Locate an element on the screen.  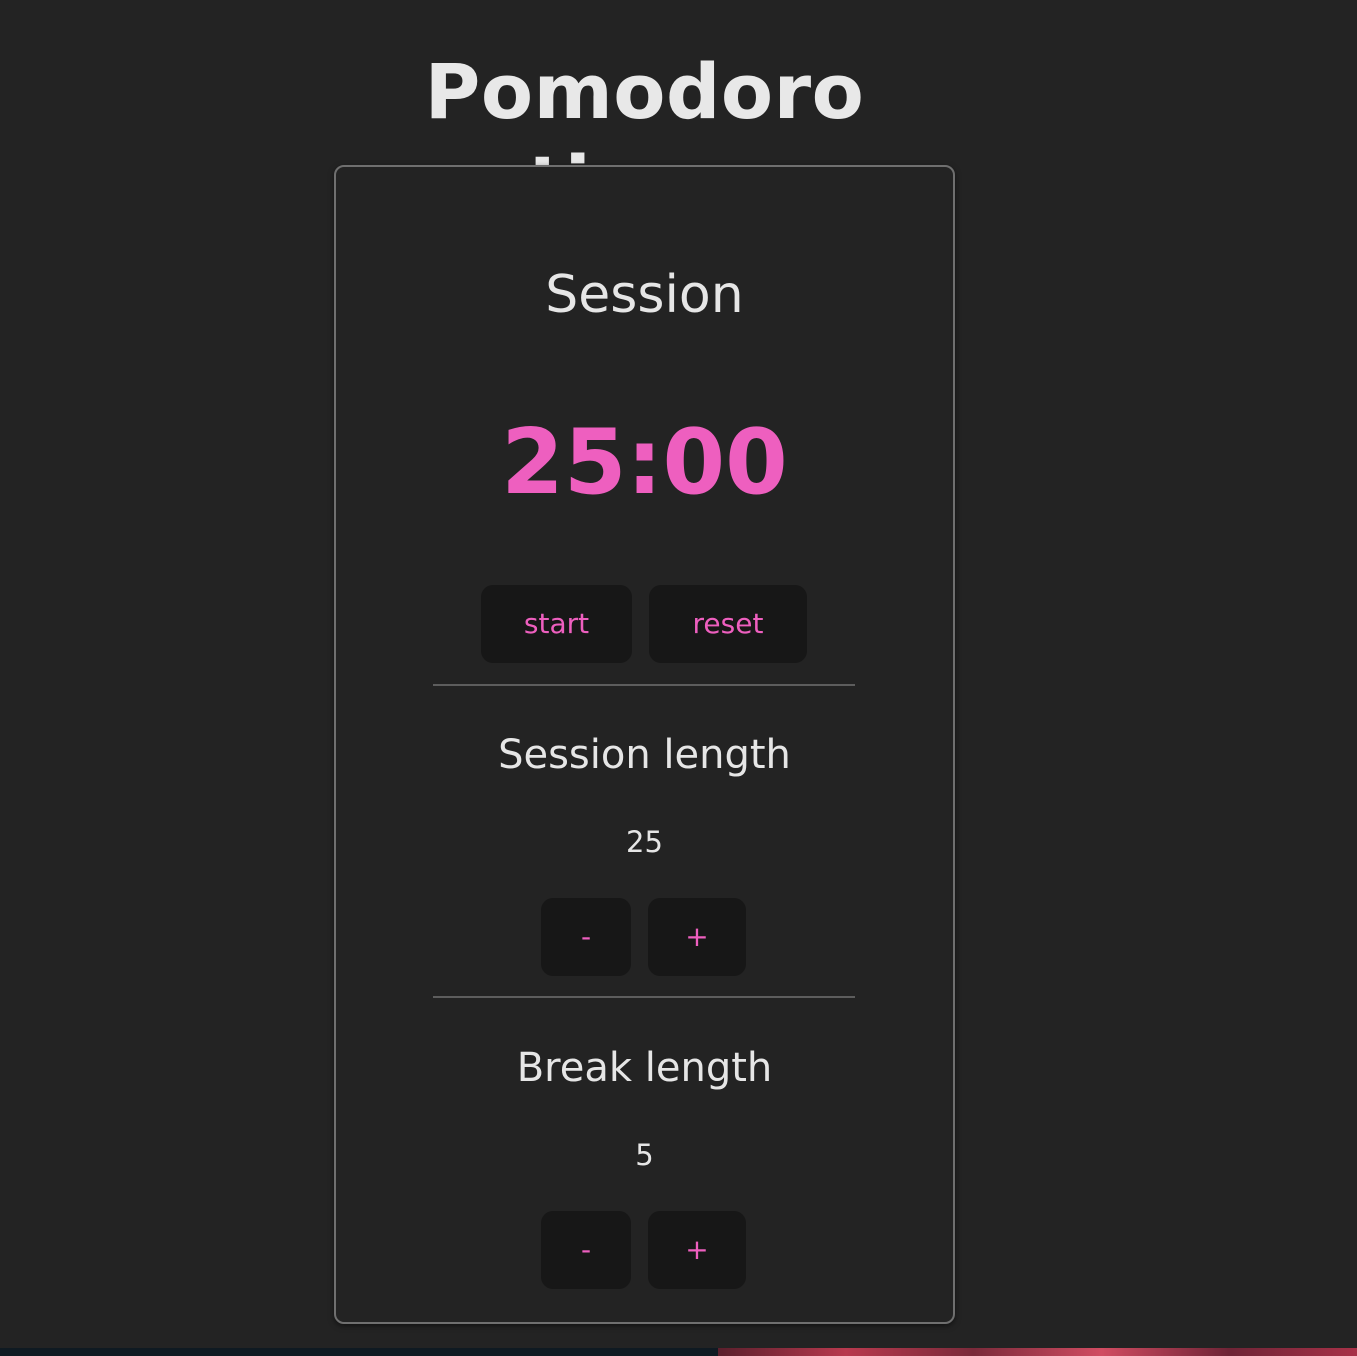
background-image-strip is located at coordinates (1037, 1352).